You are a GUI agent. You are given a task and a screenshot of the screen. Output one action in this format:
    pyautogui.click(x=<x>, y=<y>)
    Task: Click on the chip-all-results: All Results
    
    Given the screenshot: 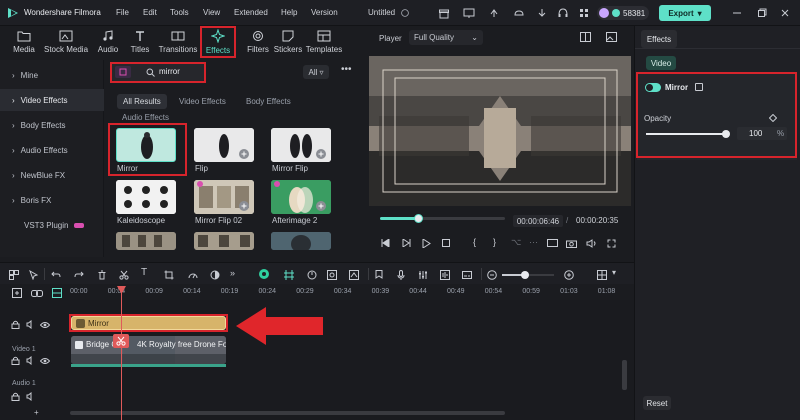 What is the action you would take?
    pyautogui.click(x=142, y=101)
    